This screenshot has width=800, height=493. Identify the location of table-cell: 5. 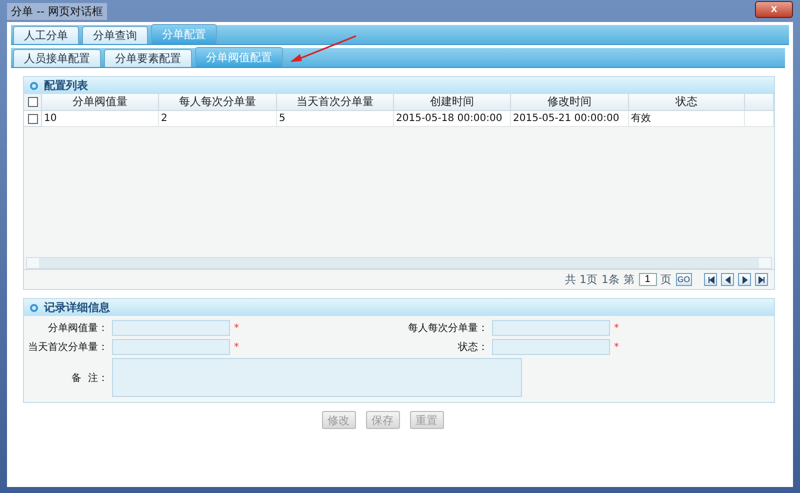
(335, 119).